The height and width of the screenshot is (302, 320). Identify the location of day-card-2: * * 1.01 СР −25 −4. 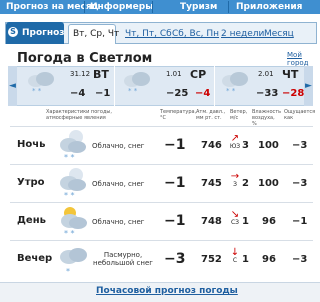
(165, 86).